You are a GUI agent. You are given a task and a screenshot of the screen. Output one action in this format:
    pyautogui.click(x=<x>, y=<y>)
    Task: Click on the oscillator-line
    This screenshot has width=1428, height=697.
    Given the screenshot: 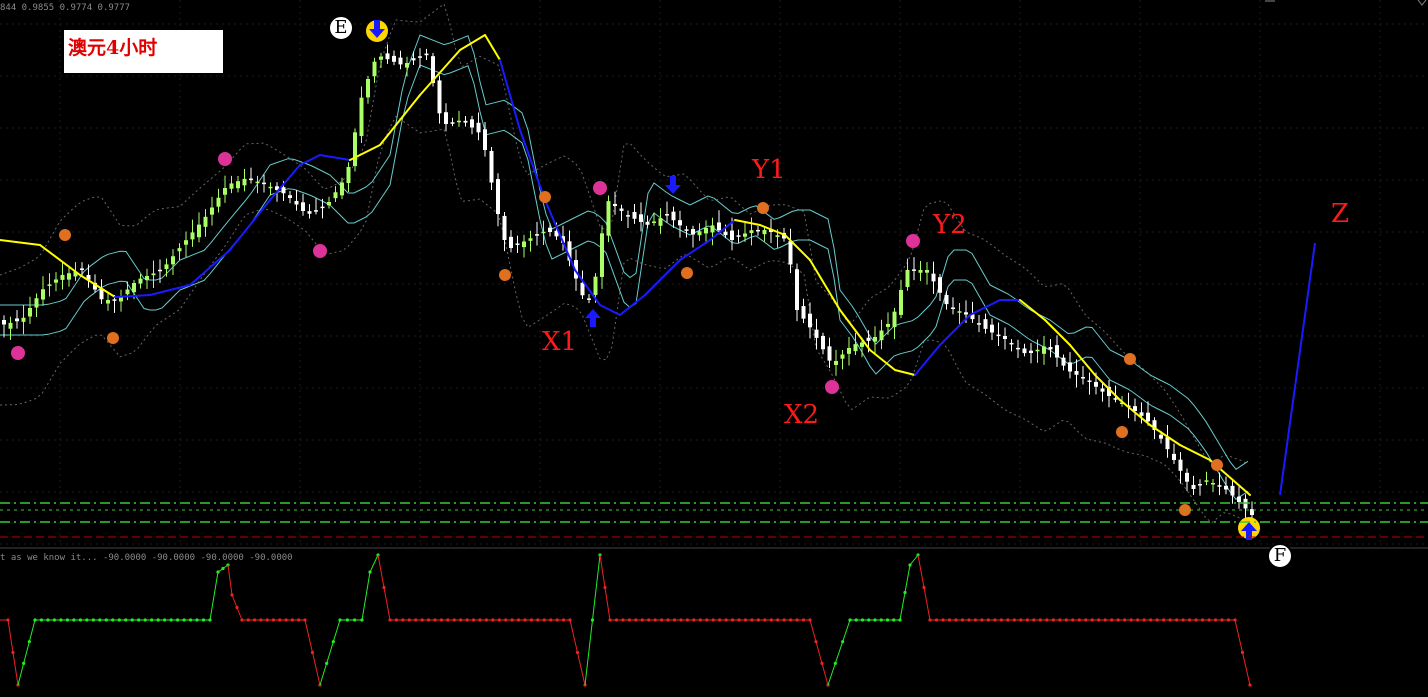 What is the action you would take?
    pyautogui.click(x=374, y=563)
    